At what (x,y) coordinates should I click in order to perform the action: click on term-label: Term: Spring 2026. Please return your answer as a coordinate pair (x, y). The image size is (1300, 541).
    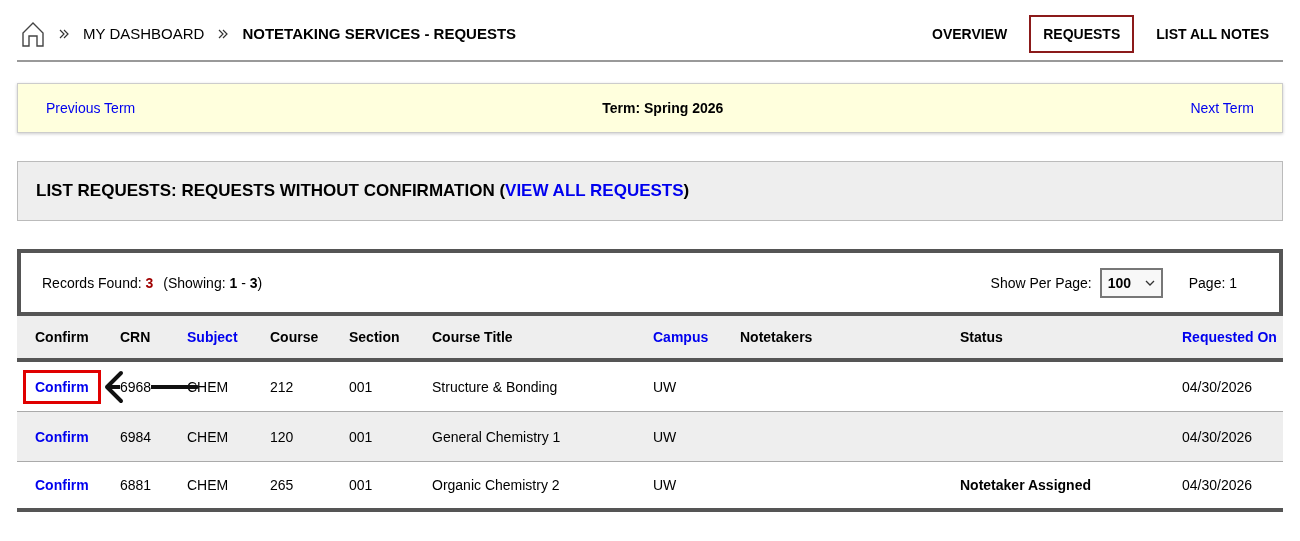
    Looking at the image, I should click on (663, 108).